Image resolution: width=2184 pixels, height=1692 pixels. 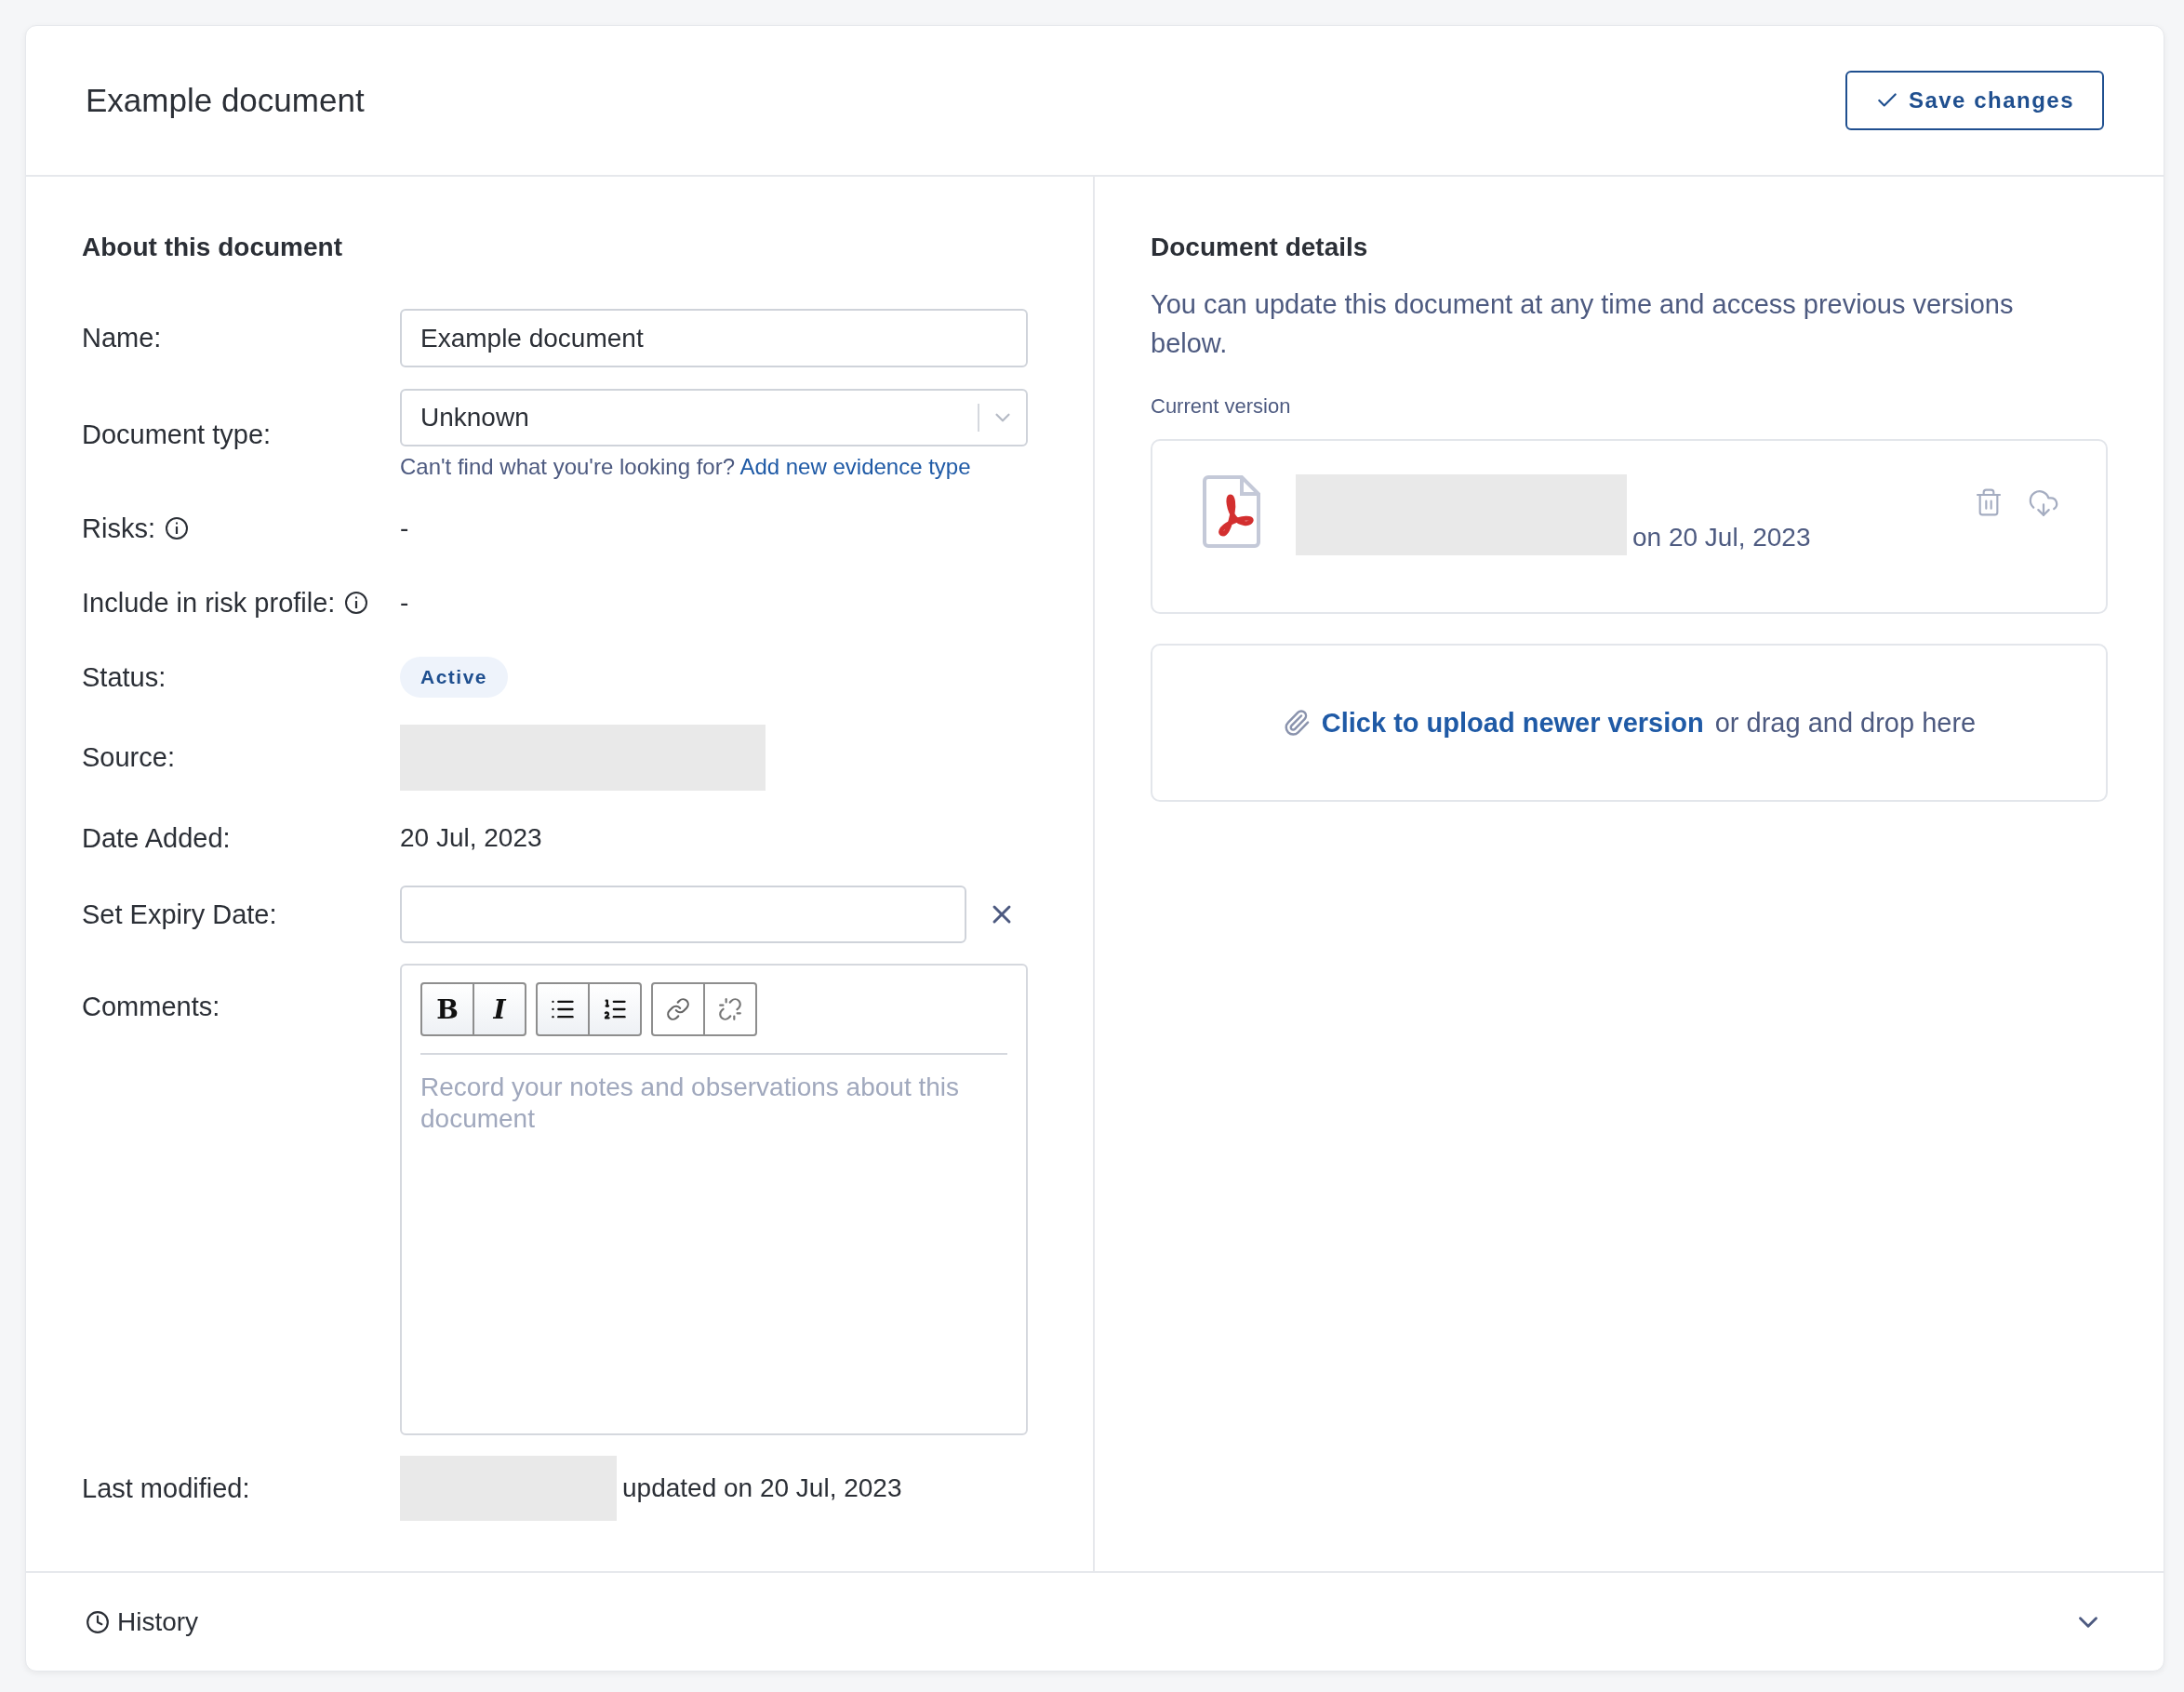 What do you see at coordinates (124, 677) in the screenshot?
I see `field-label: Status:` at bounding box center [124, 677].